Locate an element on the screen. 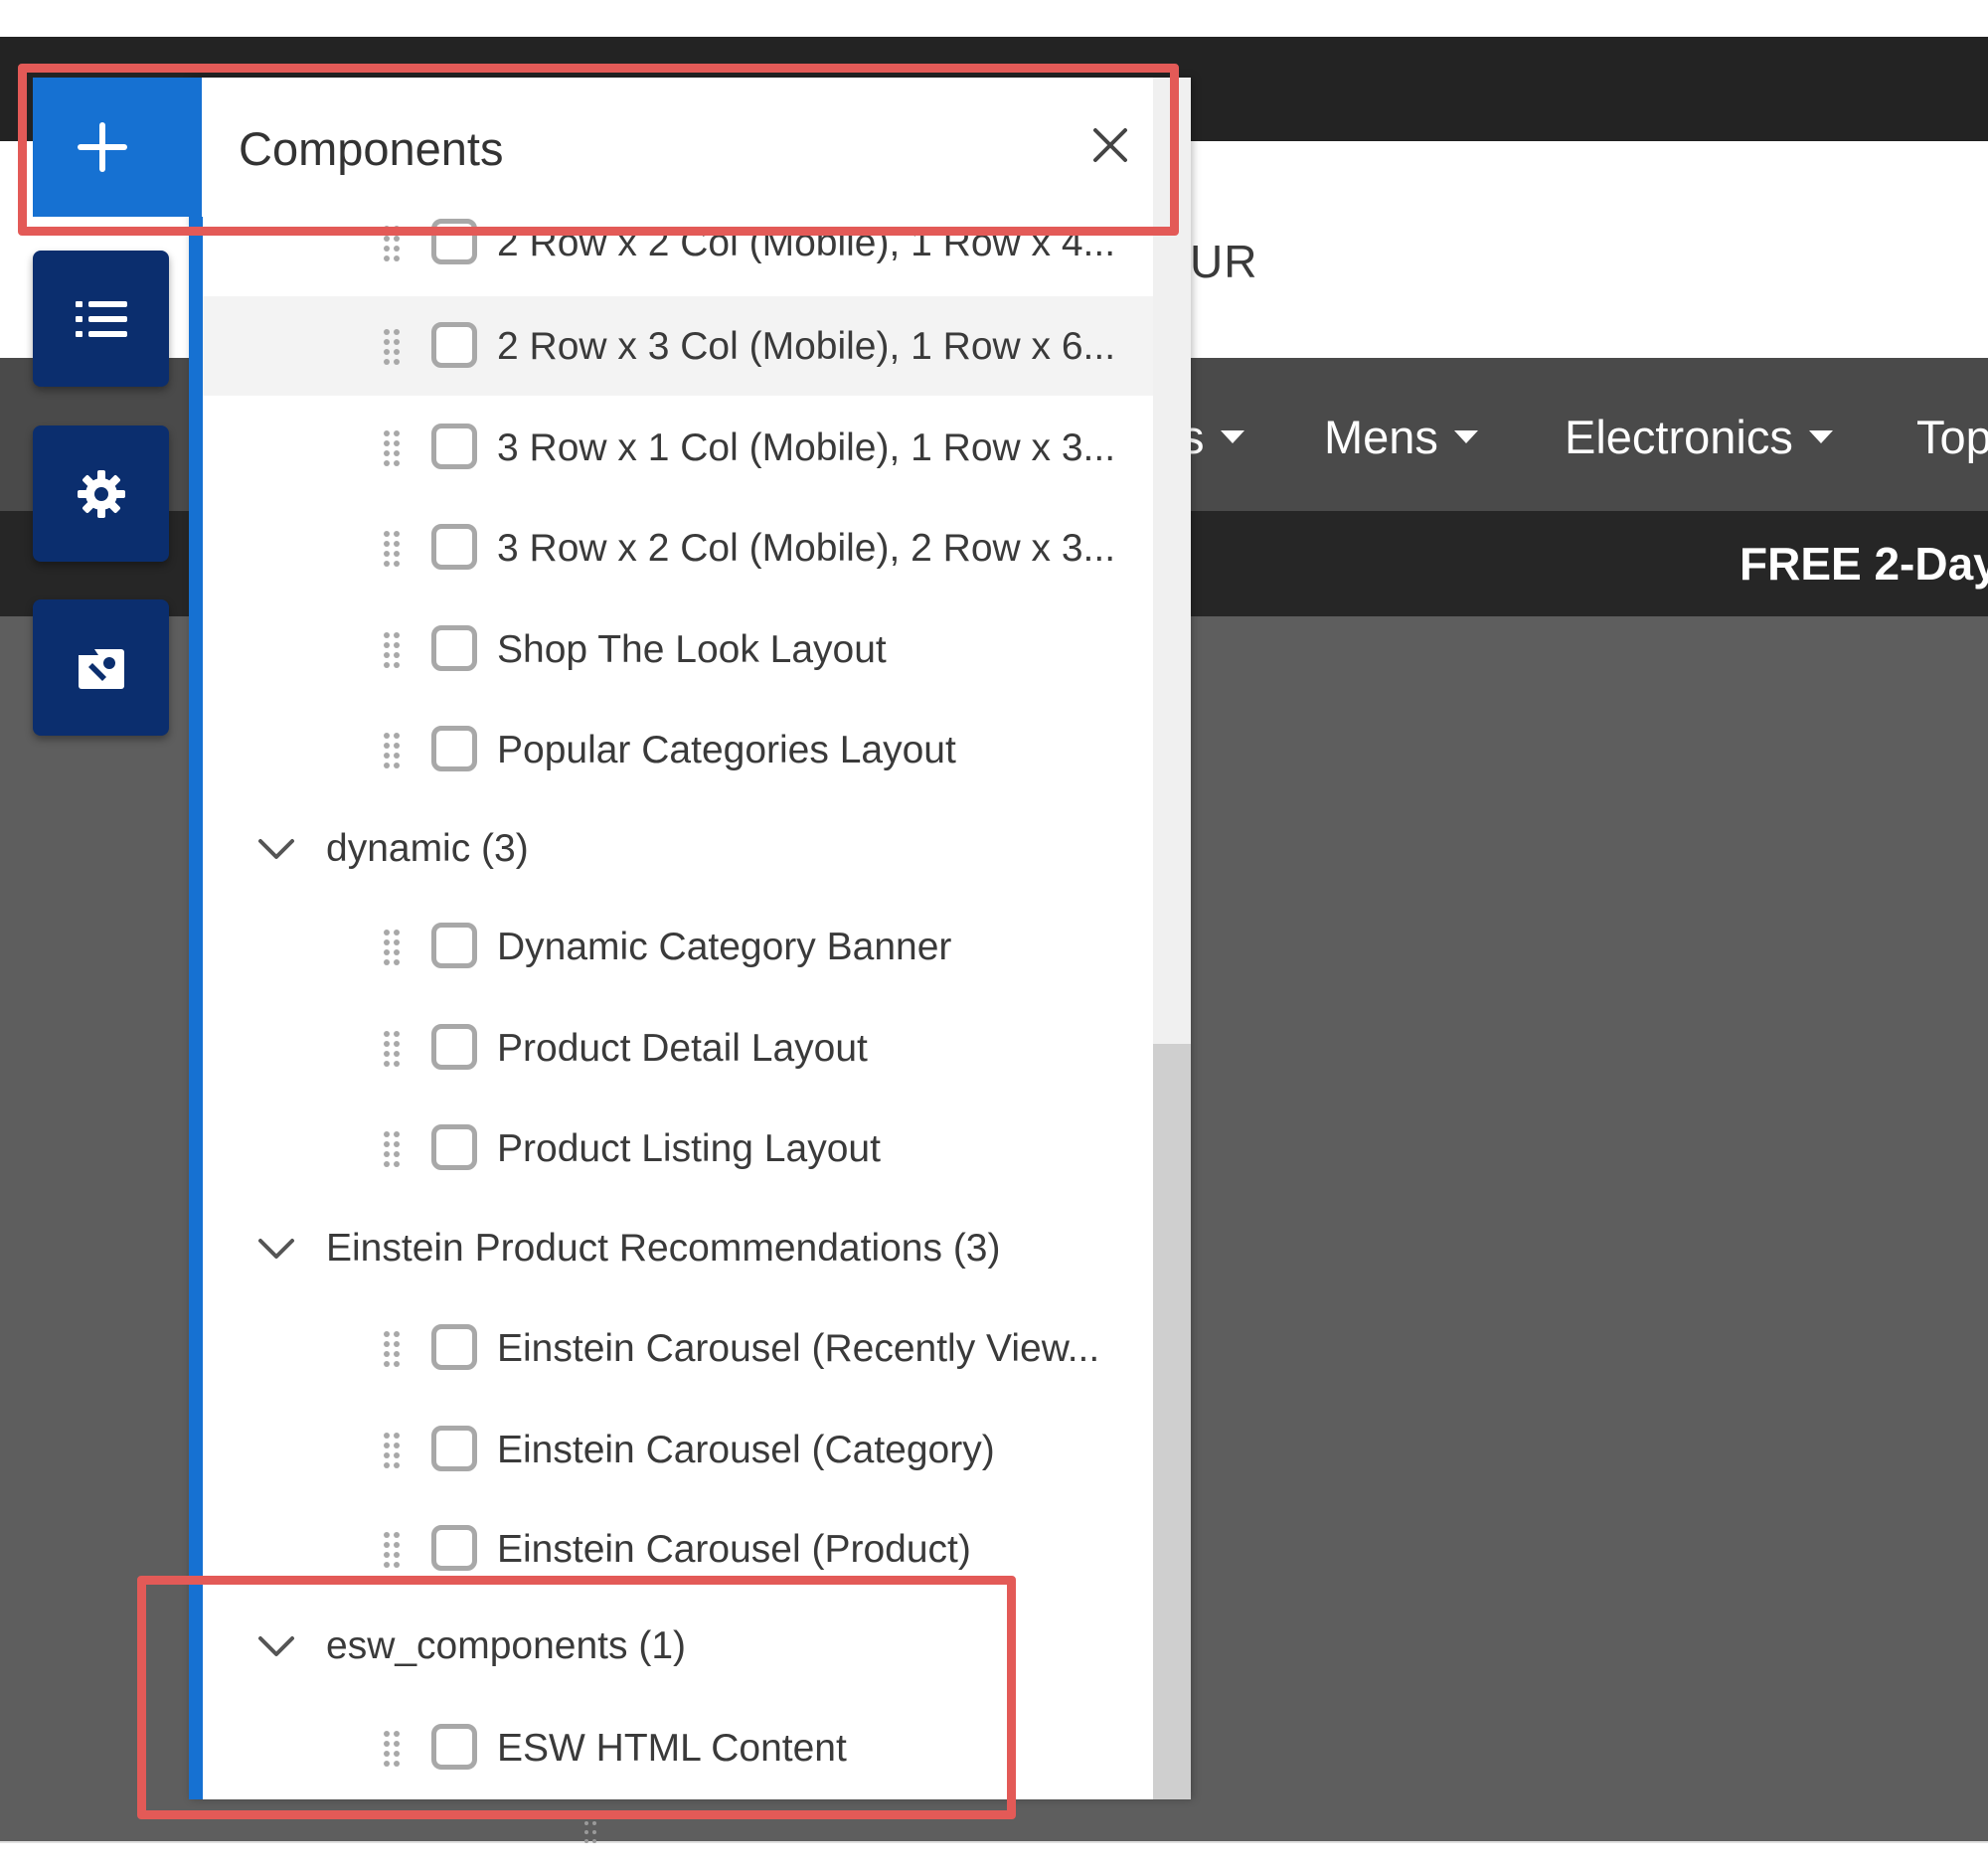 This screenshot has height=1869, width=1988. add-components-button is located at coordinates (117, 147).